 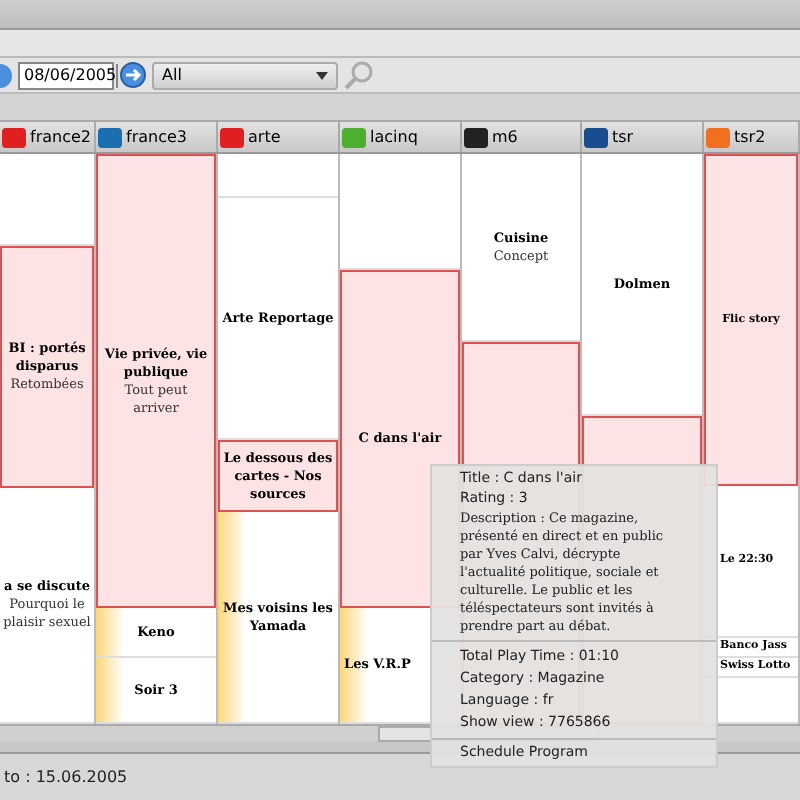 I want to click on status-text: to : 15.06.2005, so click(x=66, y=777).